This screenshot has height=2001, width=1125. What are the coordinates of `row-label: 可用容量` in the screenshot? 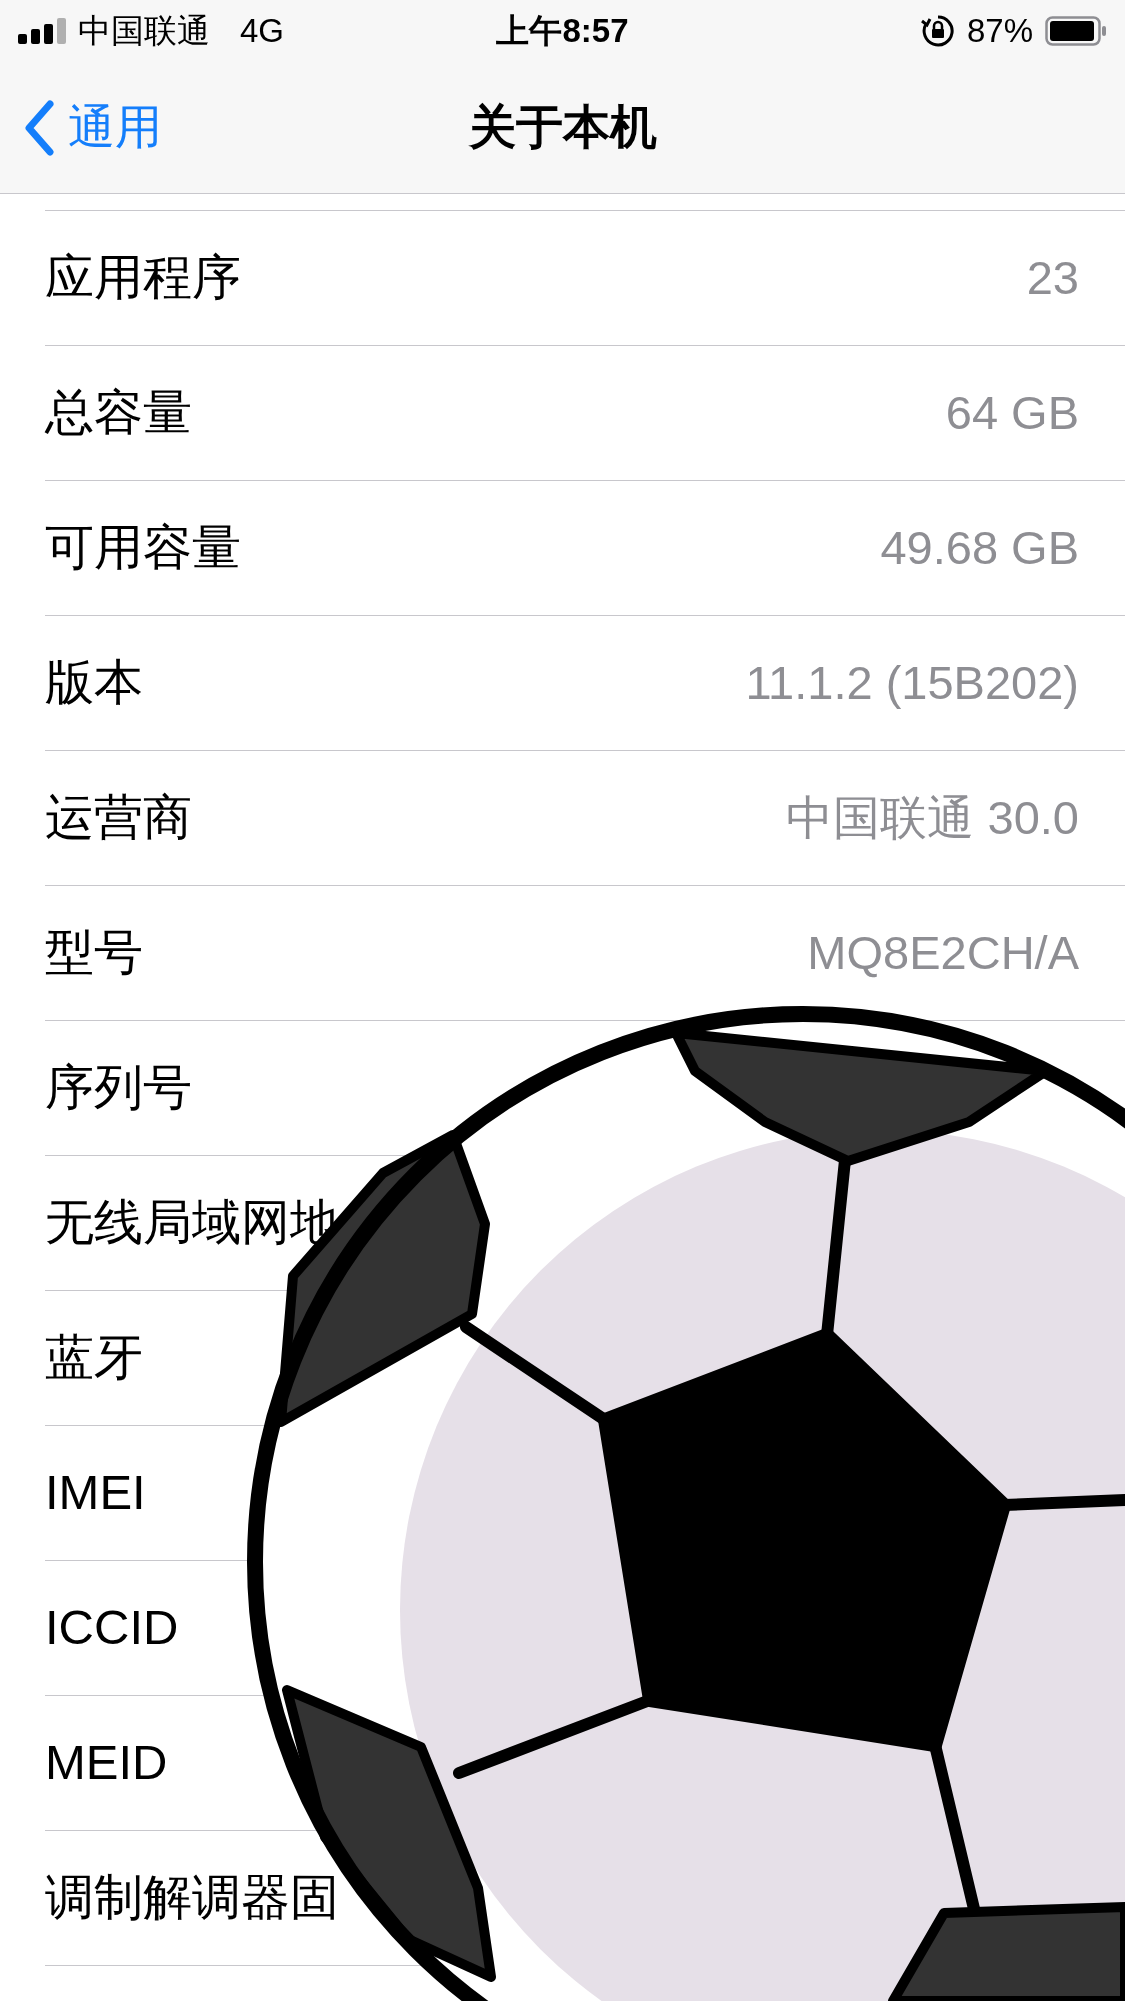 It's located at (143, 548).